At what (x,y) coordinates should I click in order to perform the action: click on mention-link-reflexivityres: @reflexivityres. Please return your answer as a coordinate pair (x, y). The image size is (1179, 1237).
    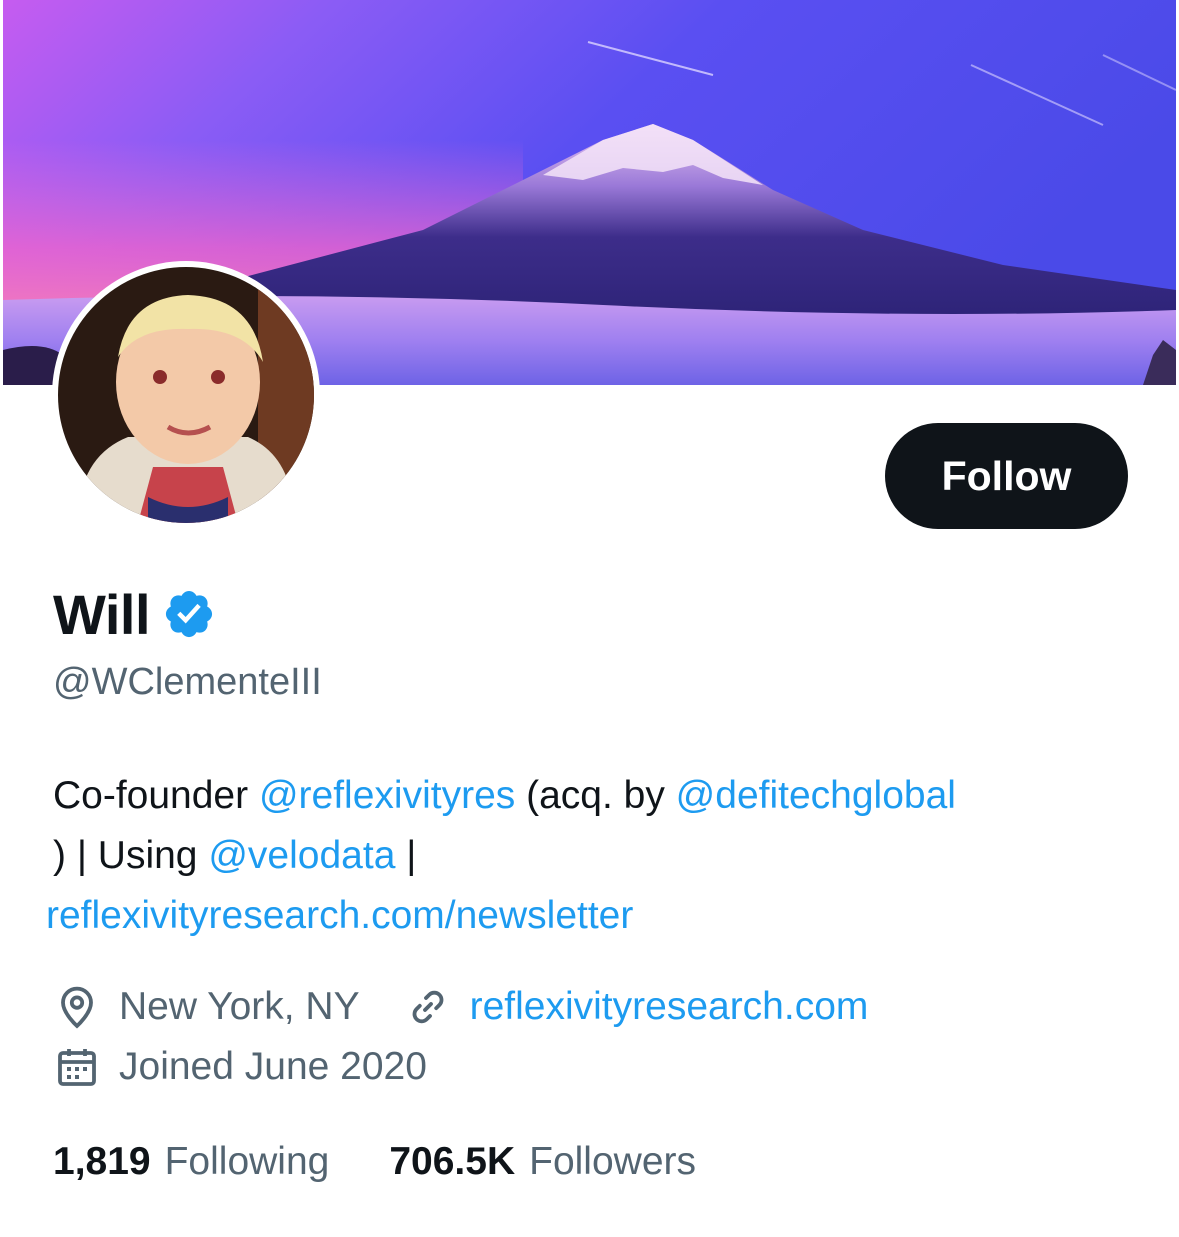
    Looking at the image, I should click on (387, 795).